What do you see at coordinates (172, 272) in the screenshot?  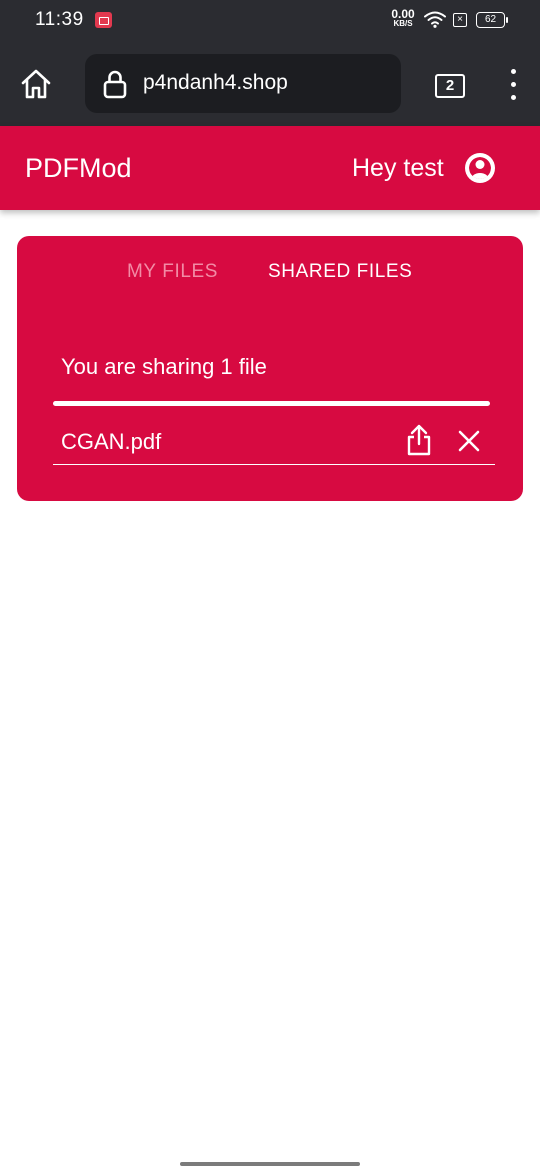 I see `tab-my-files: MY FILES` at bounding box center [172, 272].